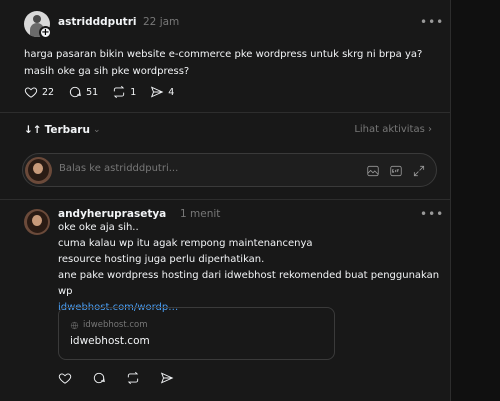 This screenshot has height=401, width=500. I want to click on comment-count: 51, so click(92, 92).